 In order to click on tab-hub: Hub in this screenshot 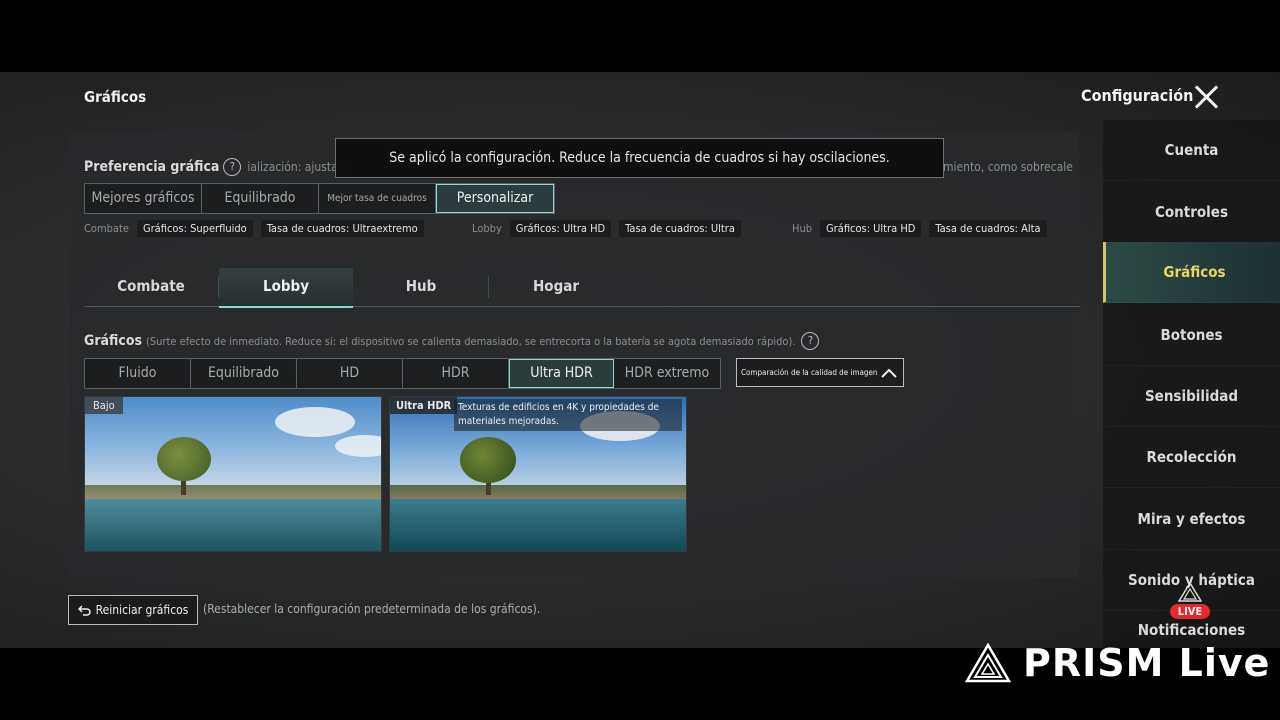, I will do `click(421, 287)`.